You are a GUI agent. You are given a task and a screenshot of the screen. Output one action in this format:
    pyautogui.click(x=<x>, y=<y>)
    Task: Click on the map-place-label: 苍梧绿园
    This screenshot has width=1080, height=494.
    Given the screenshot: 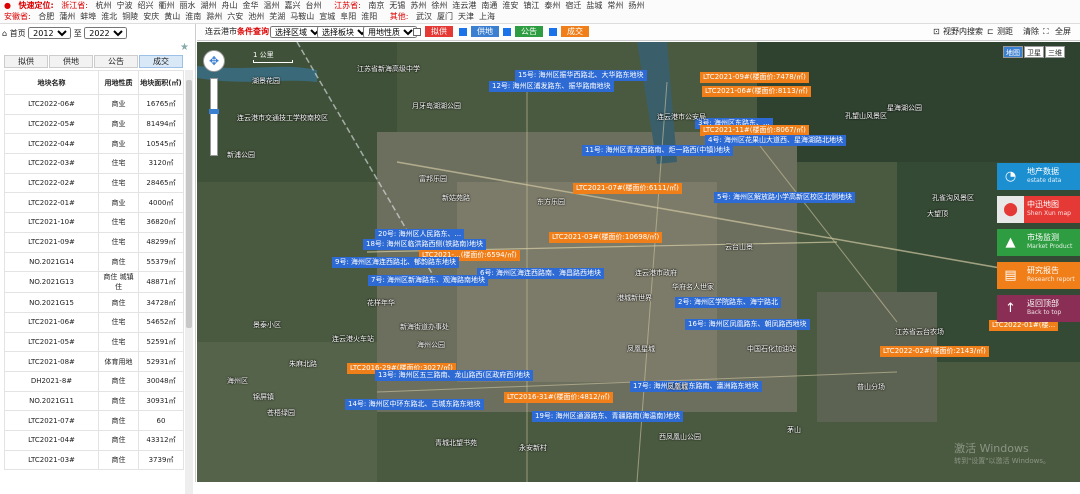 What is the action you would take?
    pyautogui.click(x=281, y=413)
    